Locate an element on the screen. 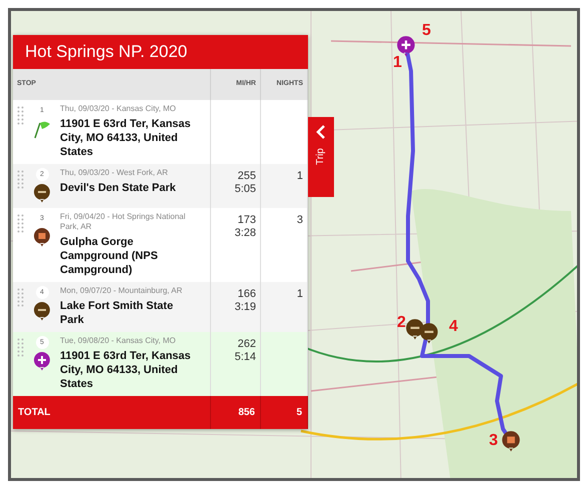 This screenshot has width=585, height=485. stop-miles: 173 is located at coordinates (246, 220).